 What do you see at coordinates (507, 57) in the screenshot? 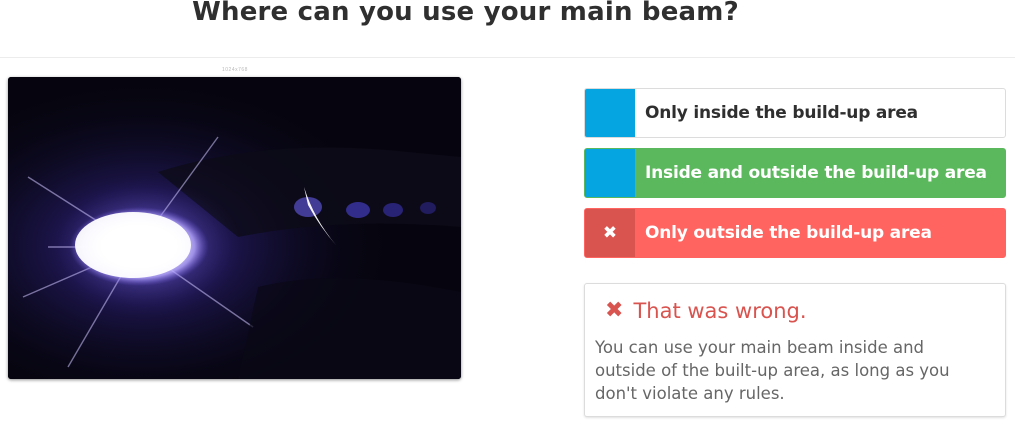
I see `header-divider` at bounding box center [507, 57].